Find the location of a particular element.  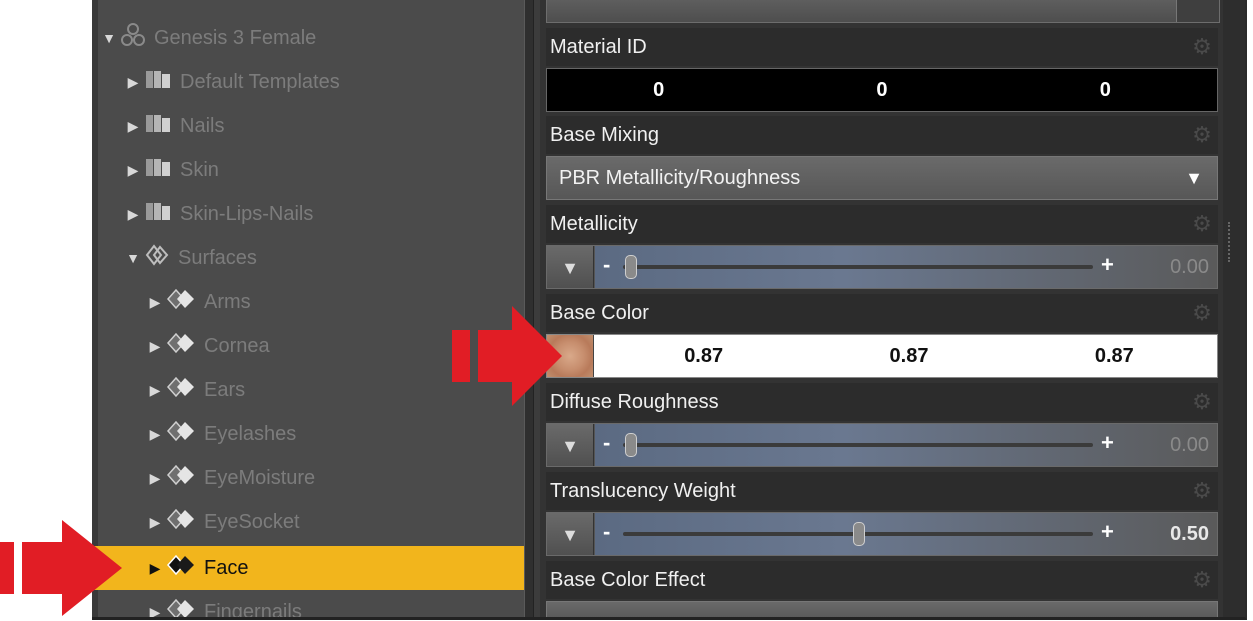

surfaces-icon is located at coordinates (157, 258).